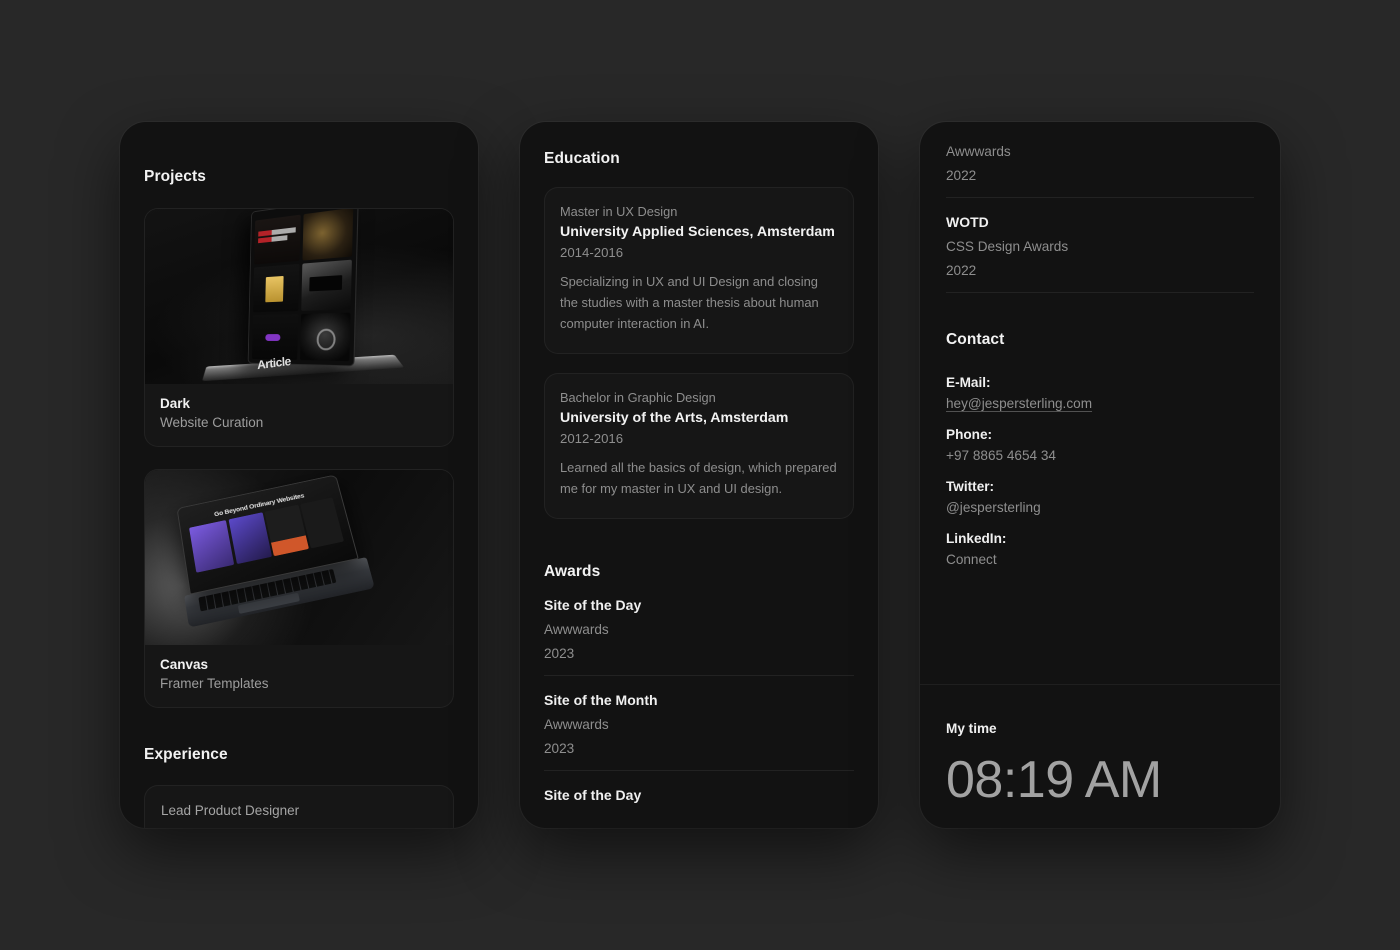 The height and width of the screenshot is (950, 1400). I want to click on education-school: University Applied Sciences, Amsterdam, so click(697, 232).